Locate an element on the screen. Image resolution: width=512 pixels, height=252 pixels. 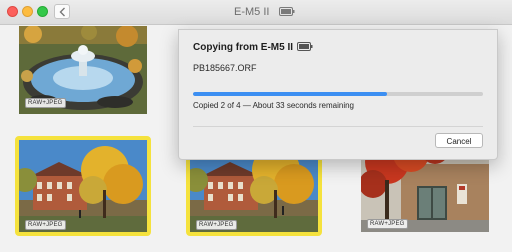
copy-progress-bar is located at coordinates (338, 94).